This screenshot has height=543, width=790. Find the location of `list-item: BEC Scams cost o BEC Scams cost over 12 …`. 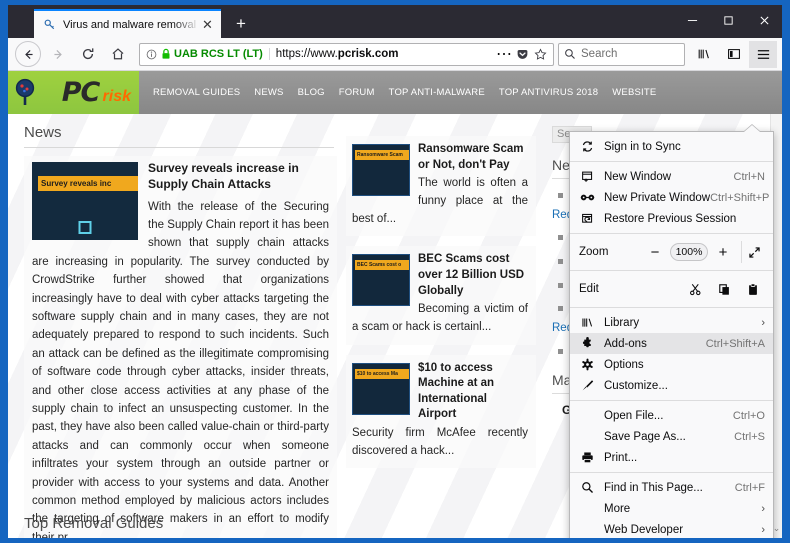

list-item: BEC Scams cost o BEC Scams cost over 12 … is located at coordinates (441, 295).